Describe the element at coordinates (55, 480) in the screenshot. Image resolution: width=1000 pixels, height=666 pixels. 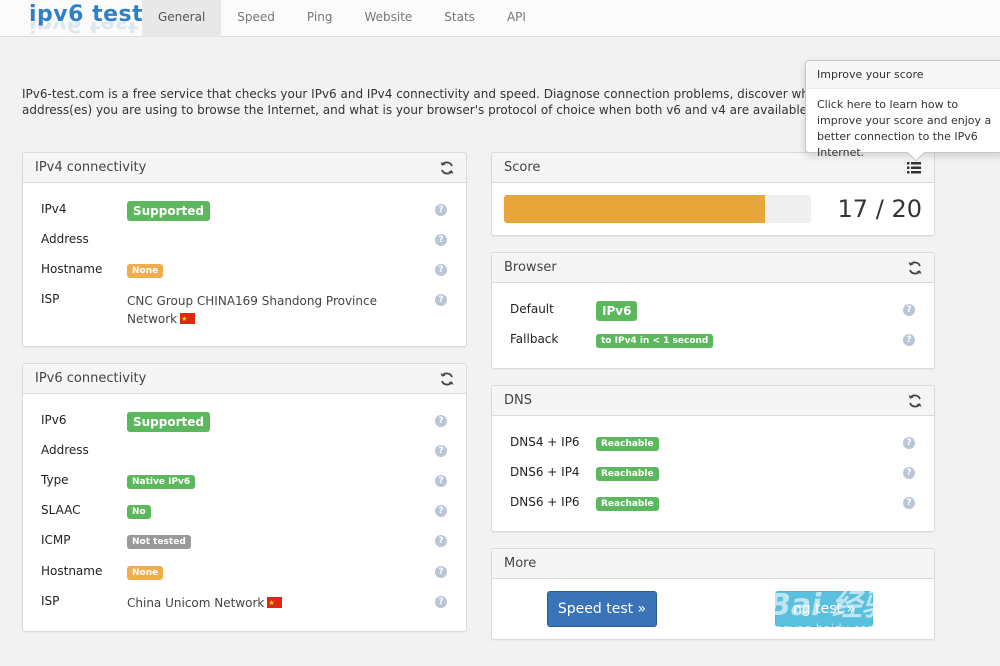
I see `row-label: Type` at that location.